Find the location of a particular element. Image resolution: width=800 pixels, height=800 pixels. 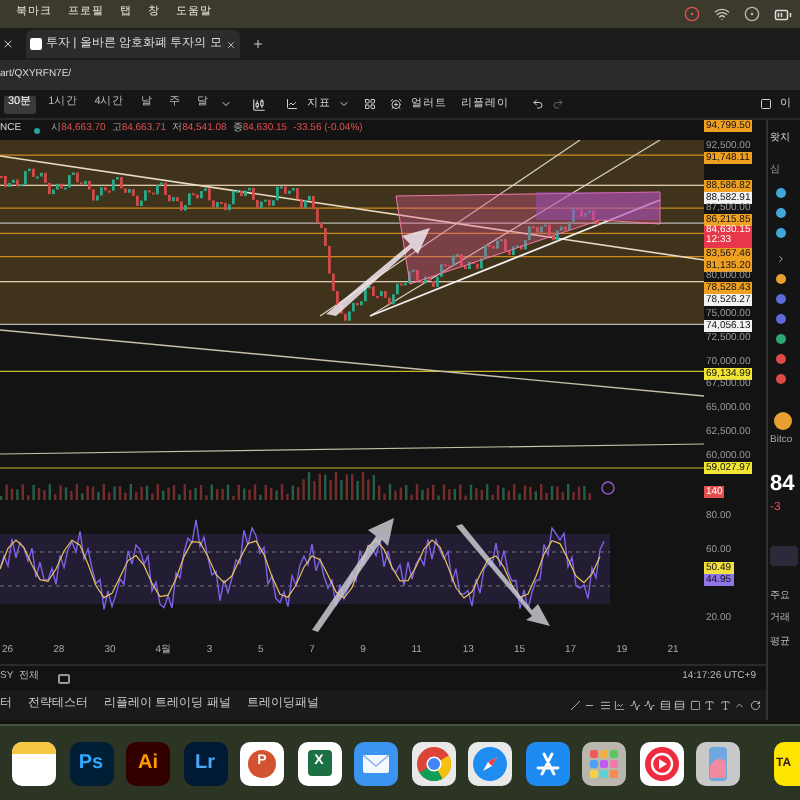

coin-icon is located at coordinates (783, 421).